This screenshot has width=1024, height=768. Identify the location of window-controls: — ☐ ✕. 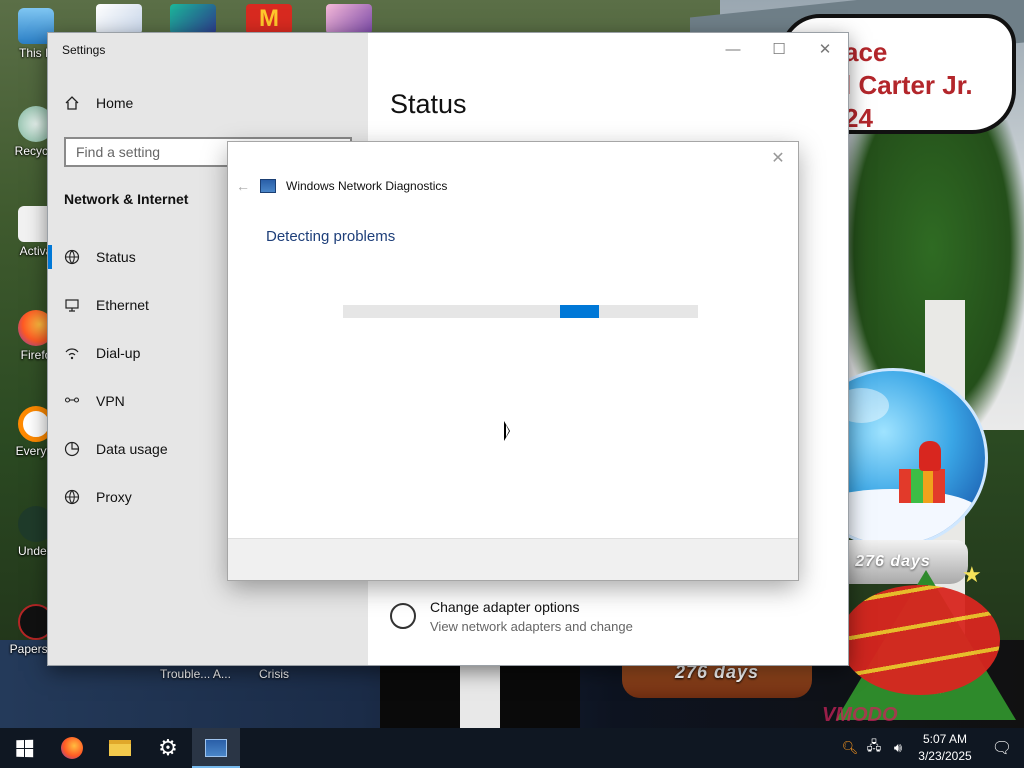
(779, 49).